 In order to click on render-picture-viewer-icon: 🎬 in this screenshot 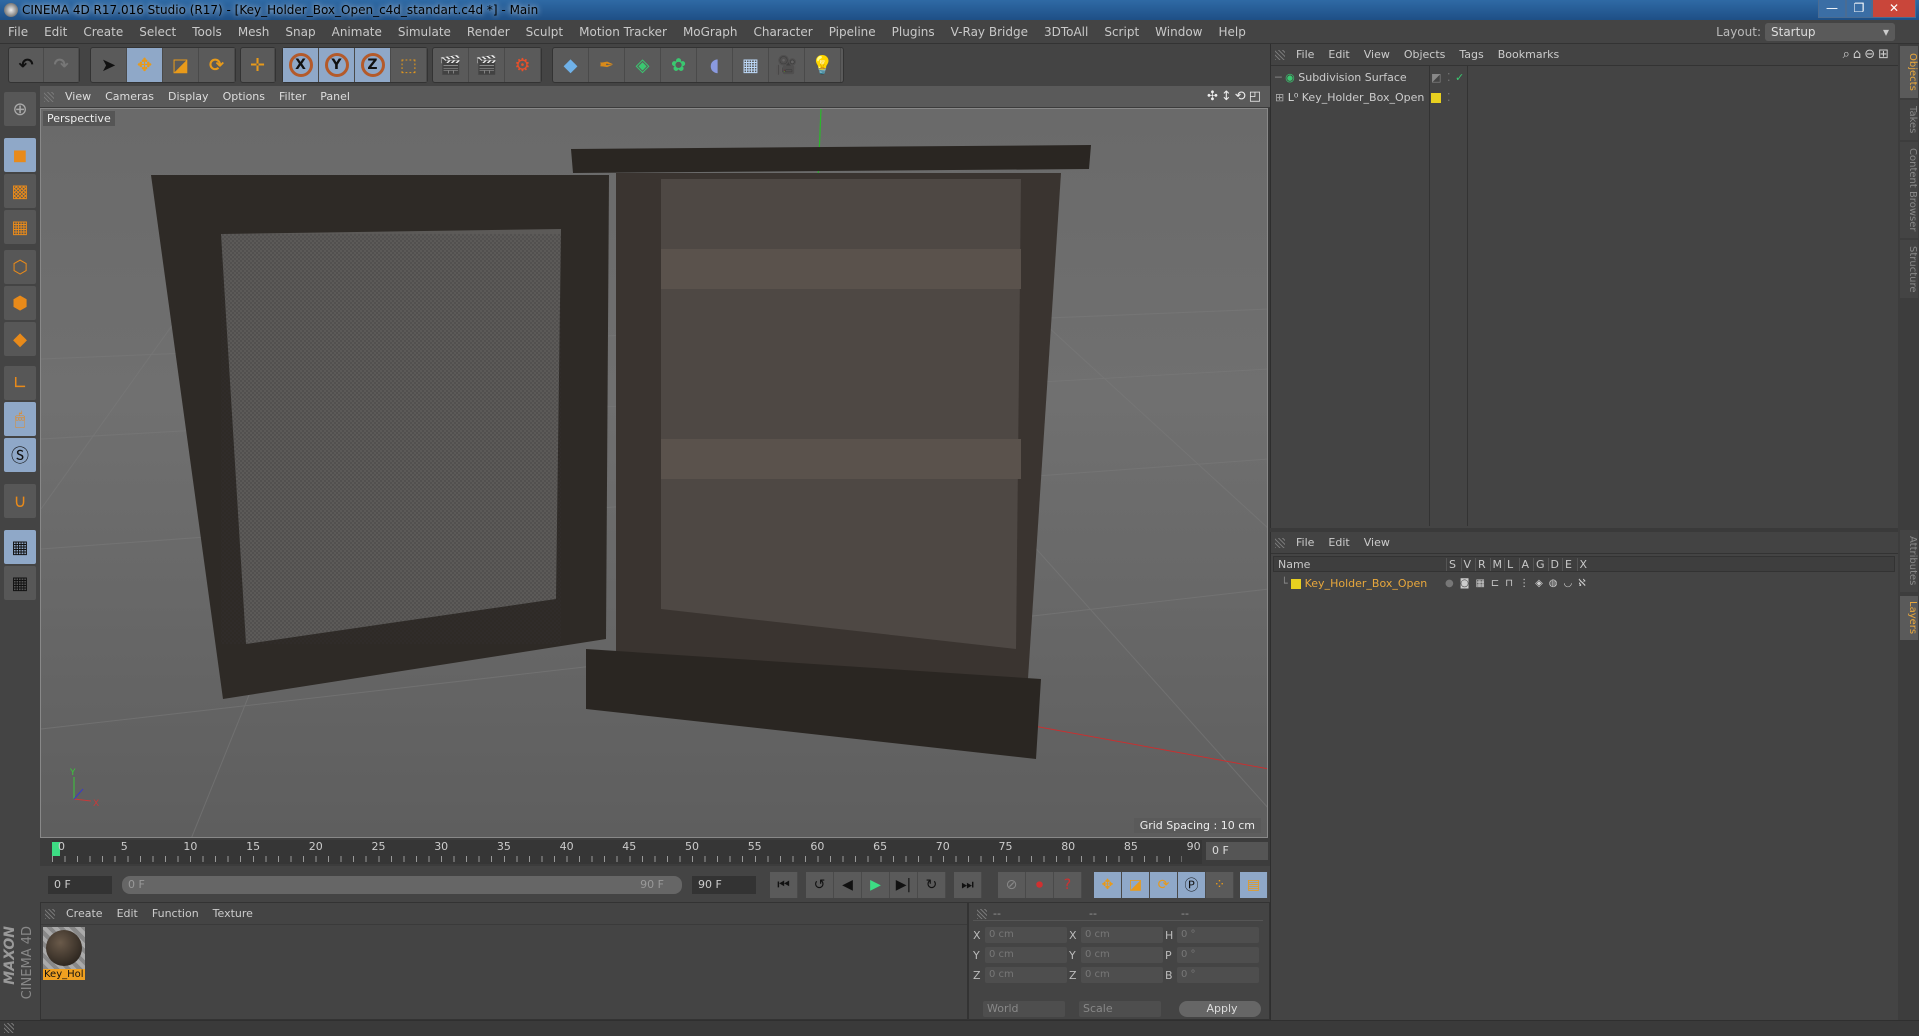, I will do `click(487, 65)`.